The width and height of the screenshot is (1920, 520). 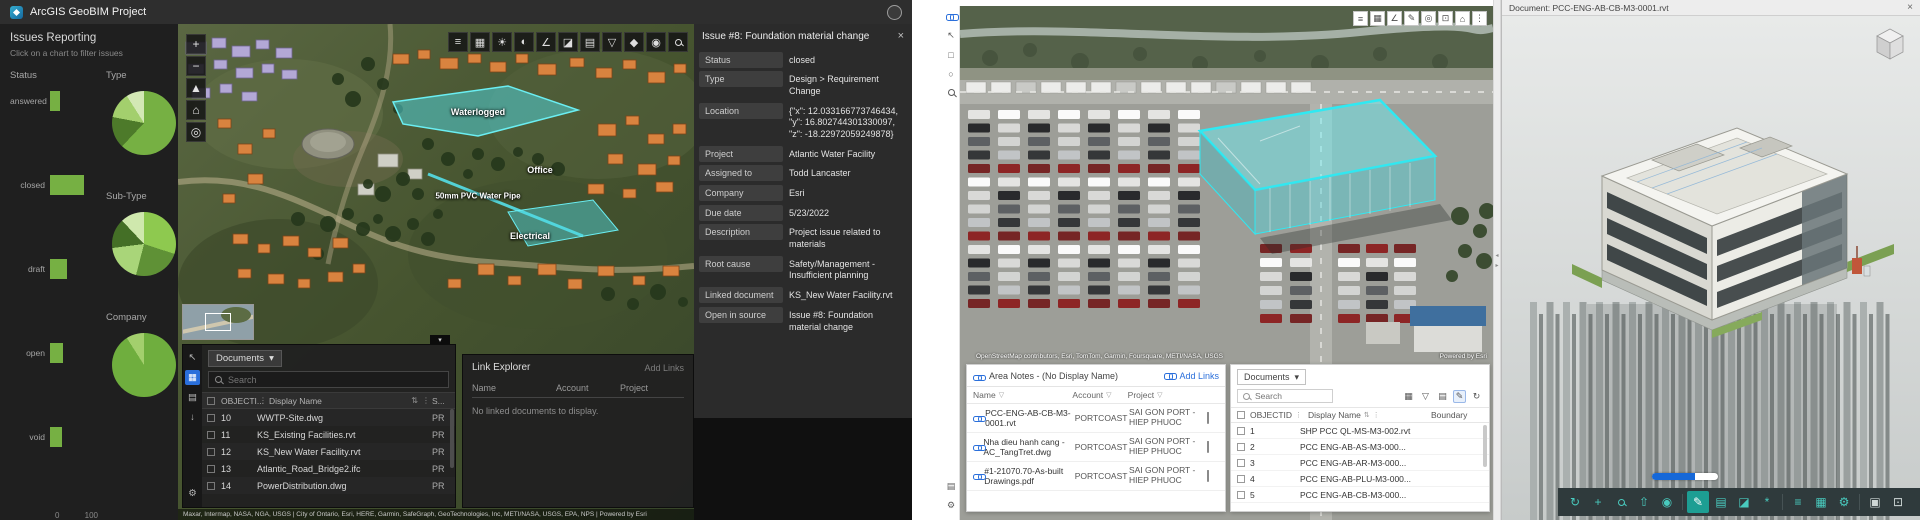 What do you see at coordinates (951, 92) in the screenshot?
I see `search-tool-icon` at bounding box center [951, 92].